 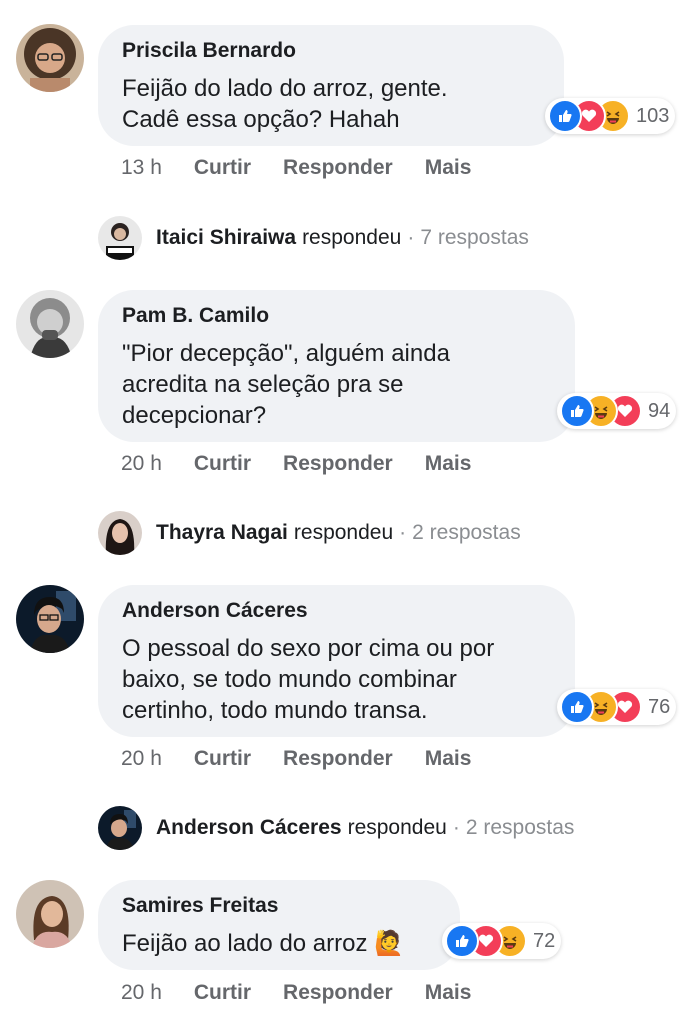 What do you see at coordinates (474, 237) in the screenshot?
I see `reply-count: 7 respostas` at bounding box center [474, 237].